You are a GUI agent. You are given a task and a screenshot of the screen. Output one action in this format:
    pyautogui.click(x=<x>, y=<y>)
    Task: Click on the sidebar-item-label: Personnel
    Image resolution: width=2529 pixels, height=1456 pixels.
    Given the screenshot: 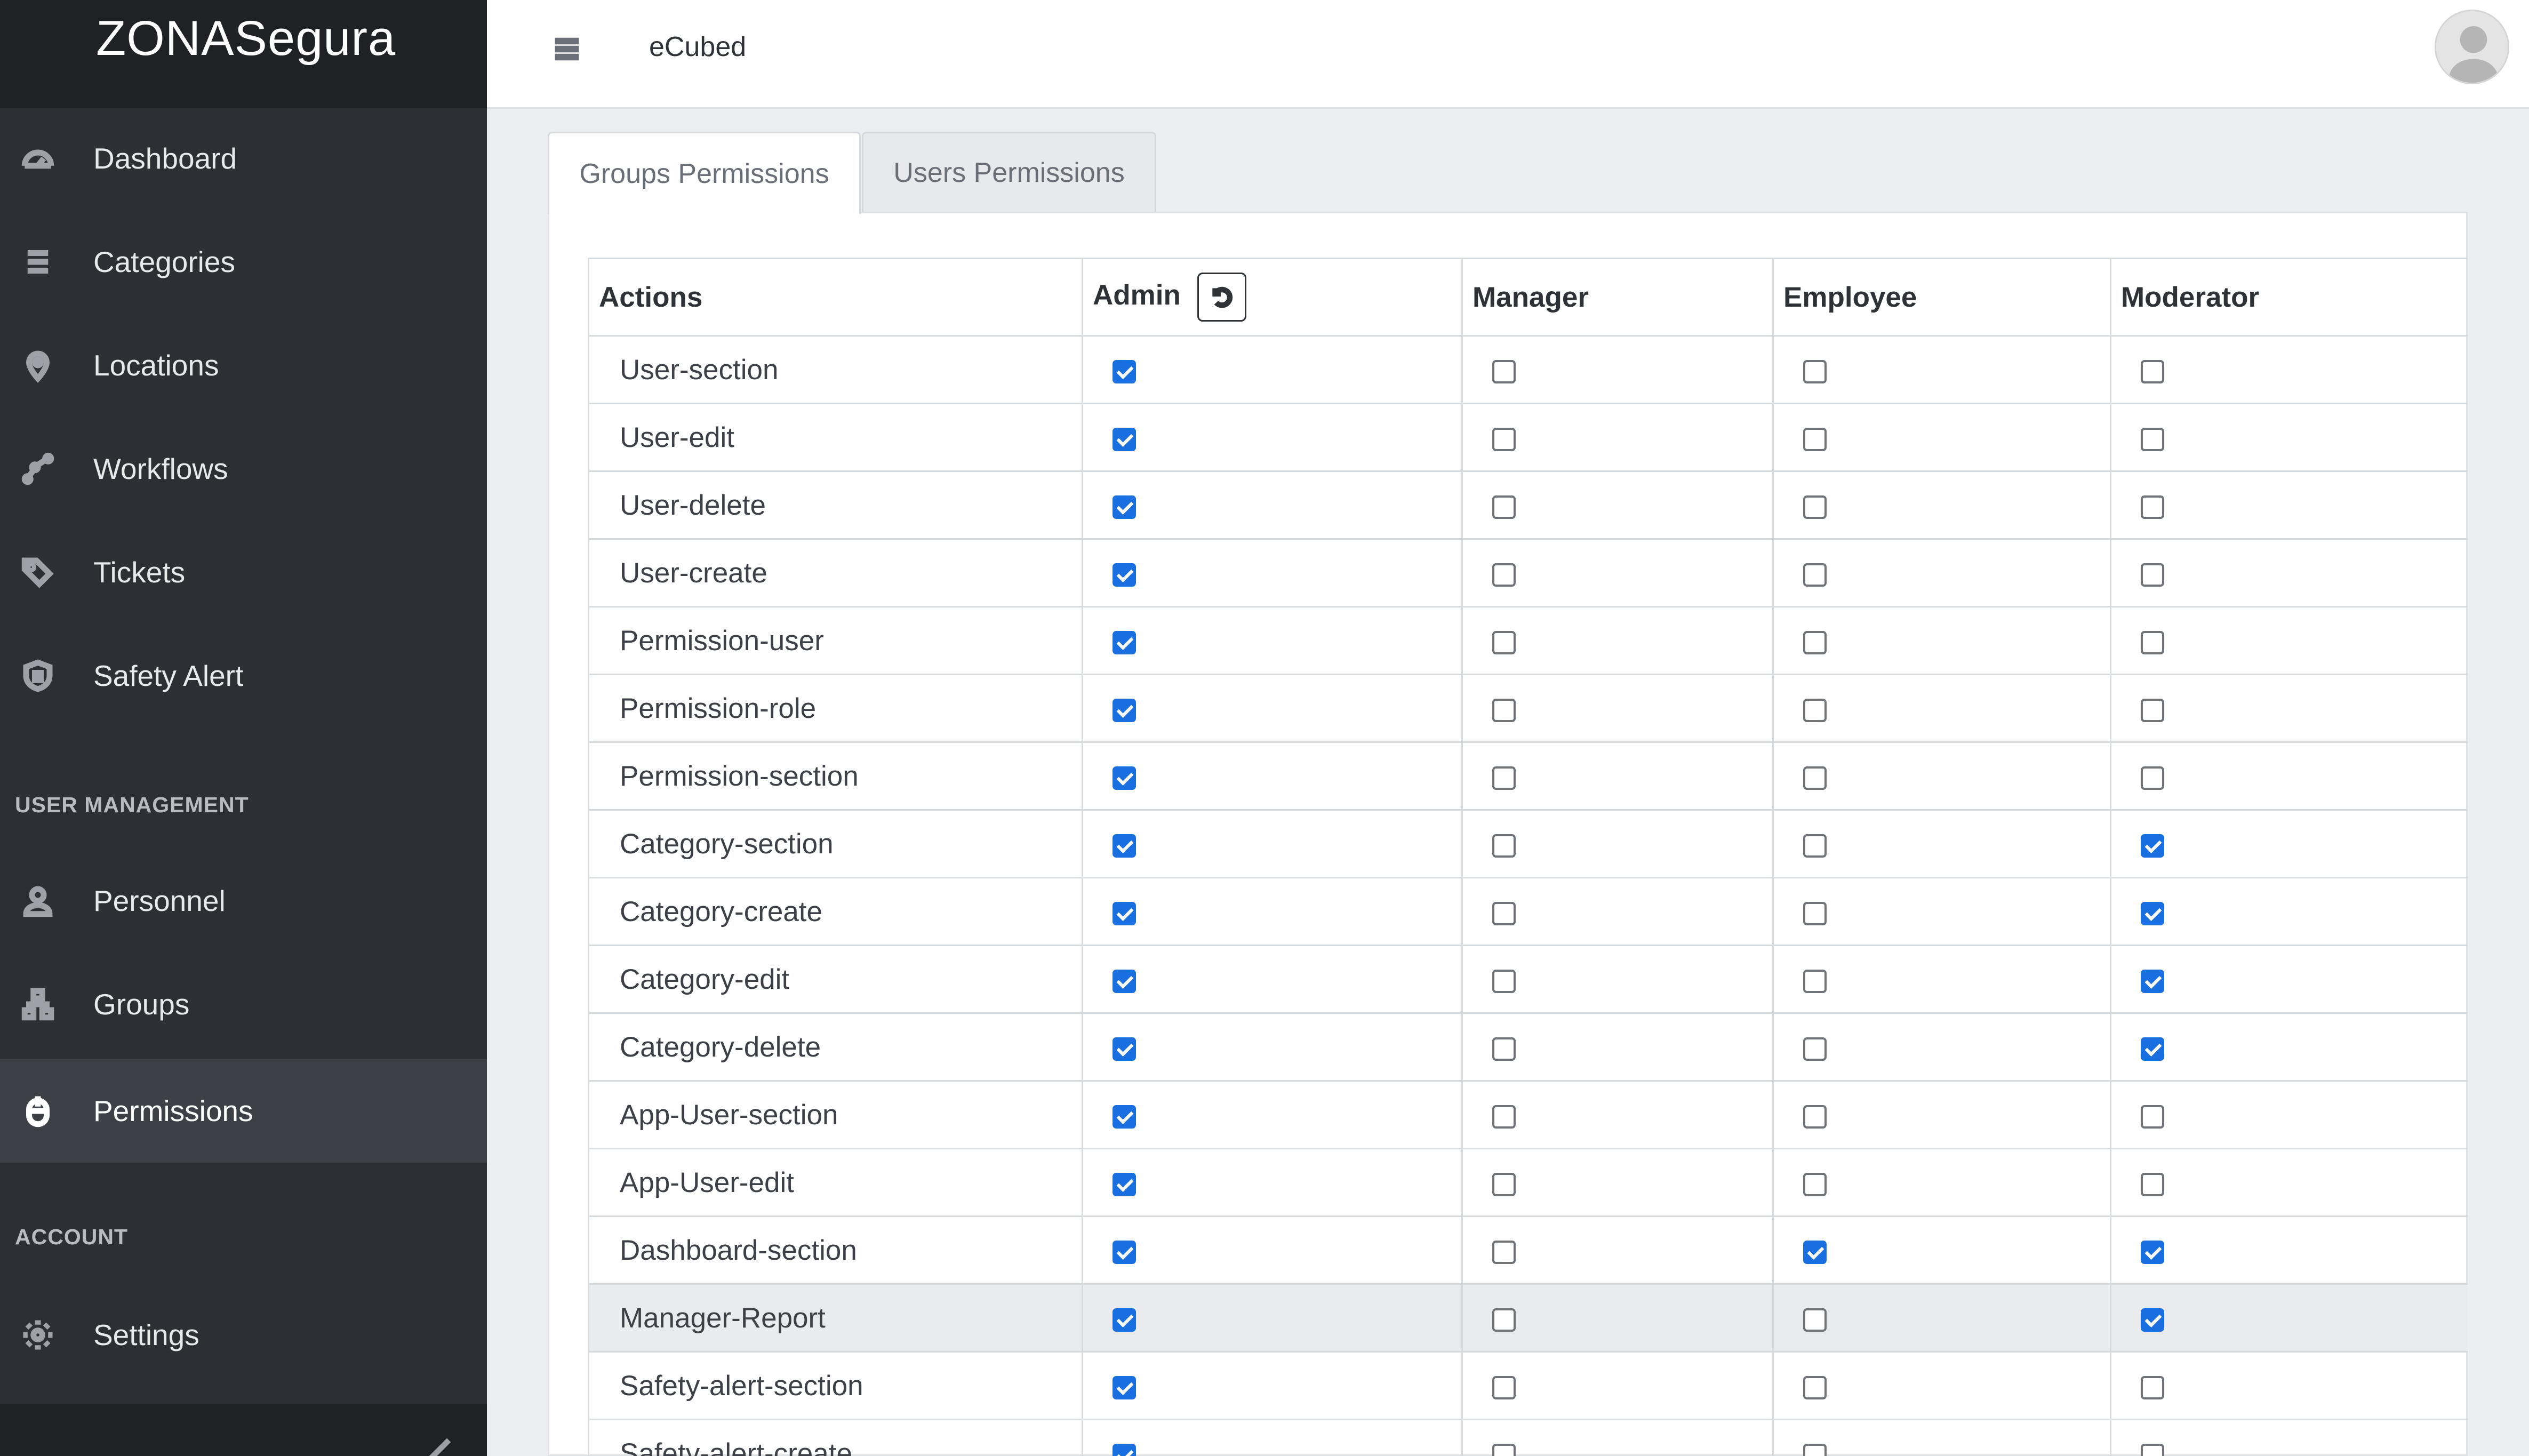 What is the action you would take?
    pyautogui.click(x=159, y=900)
    